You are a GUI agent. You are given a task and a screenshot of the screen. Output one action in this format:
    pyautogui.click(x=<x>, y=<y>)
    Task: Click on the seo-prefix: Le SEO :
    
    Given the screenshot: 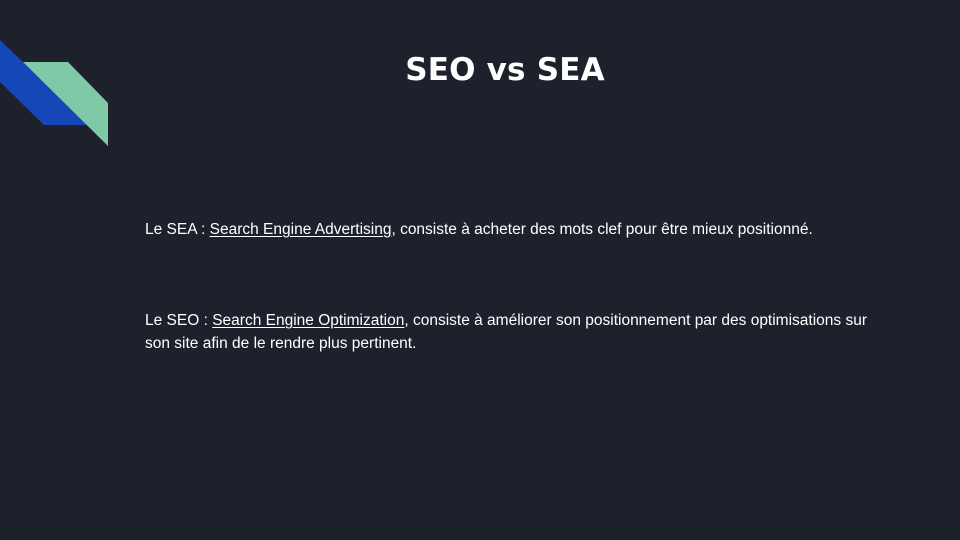 What is the action you would take?
    pyautogui.click(x=179, y=320)
    